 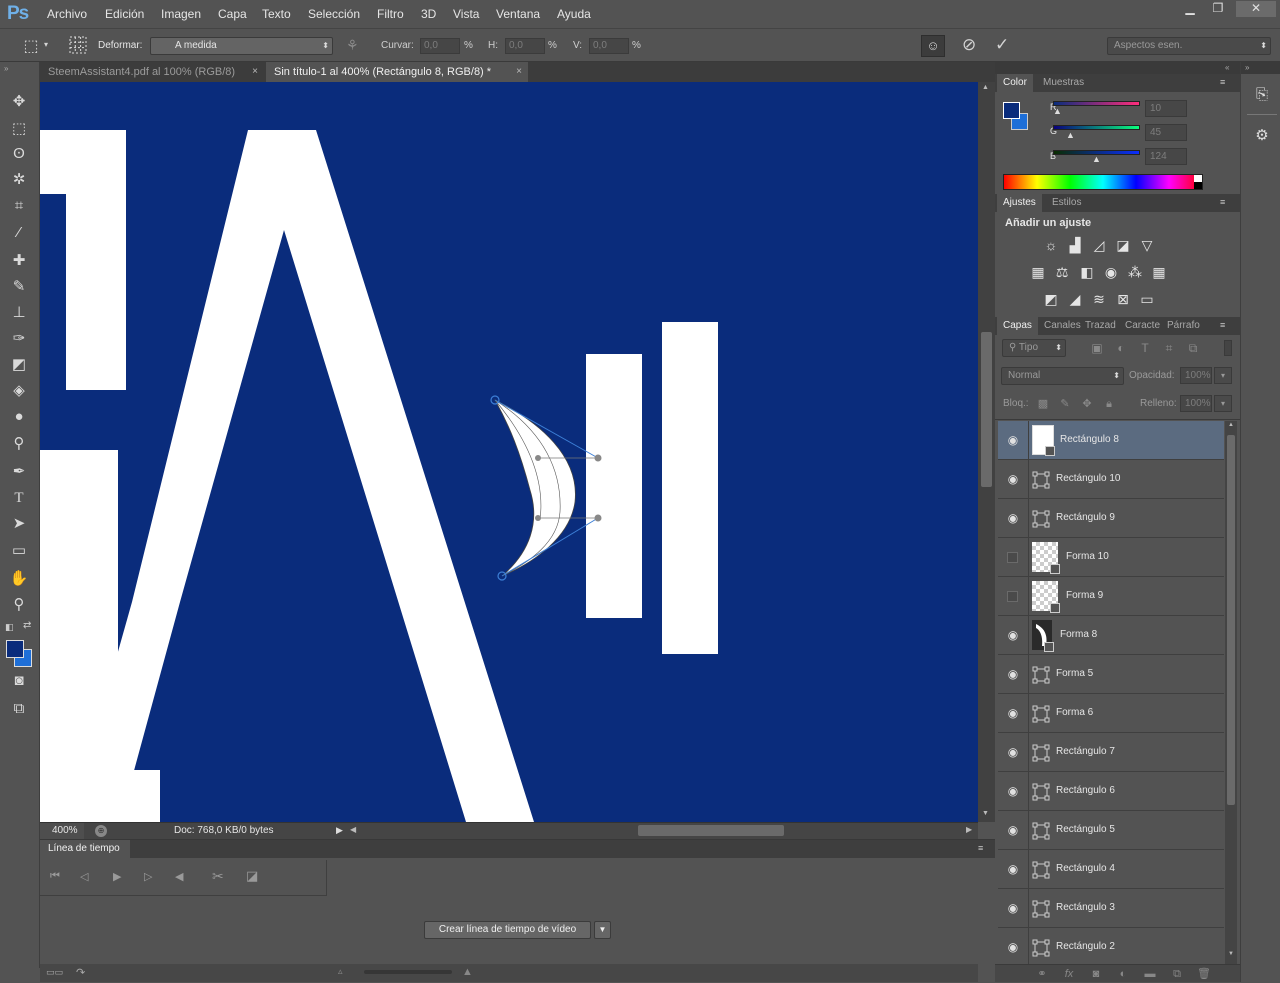 I want to click on canvas-vertical-scrollbar: ▲ ▼, so click(x=986, y=452).